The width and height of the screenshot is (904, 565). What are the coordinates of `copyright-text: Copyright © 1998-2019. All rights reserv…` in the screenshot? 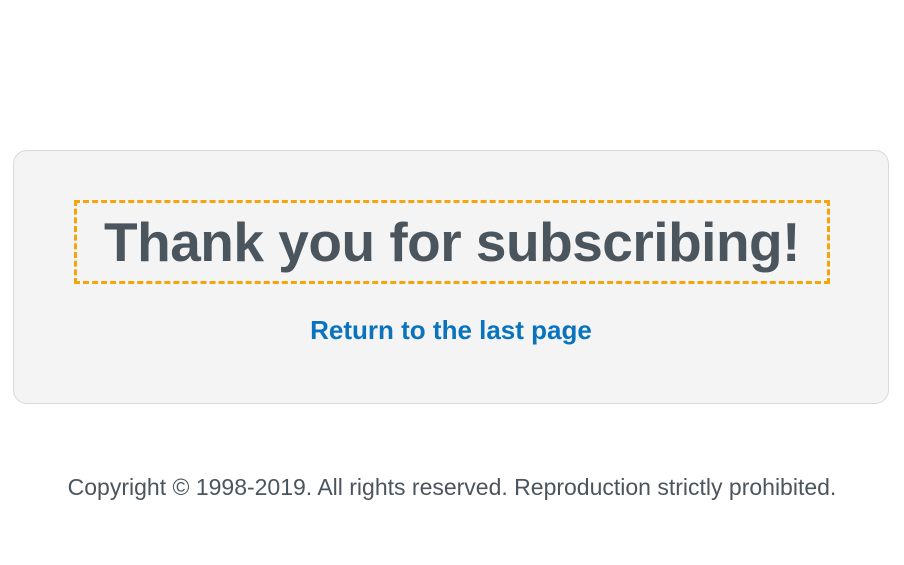 It's located at (452, 487).